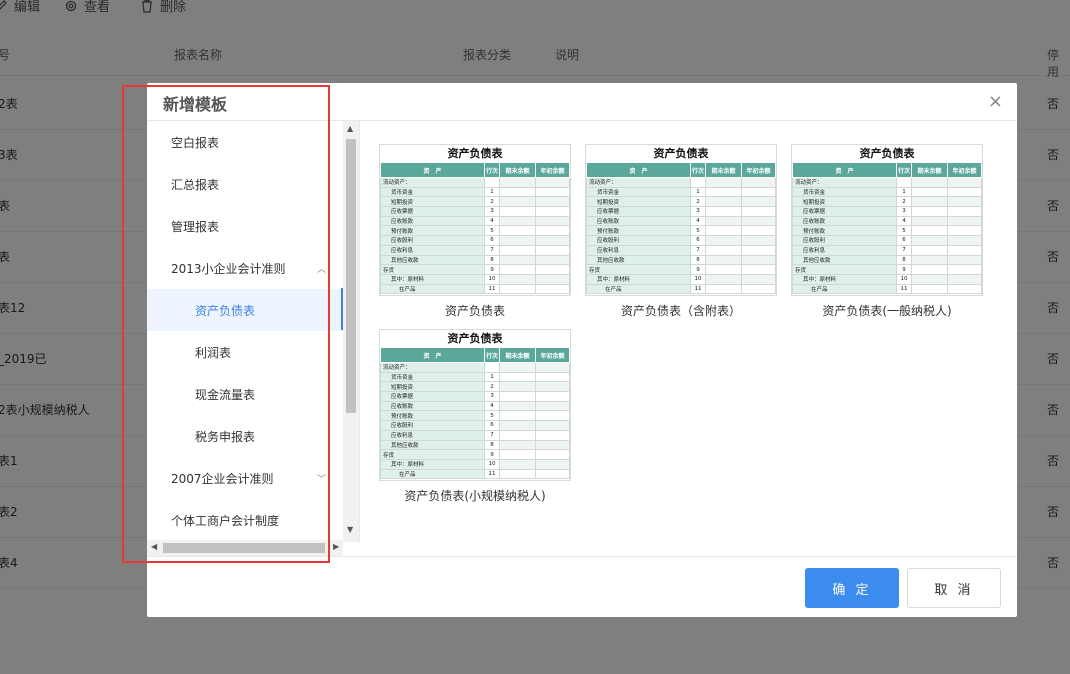  I want to click on template-name: 资产负债表, so click(474, 311).